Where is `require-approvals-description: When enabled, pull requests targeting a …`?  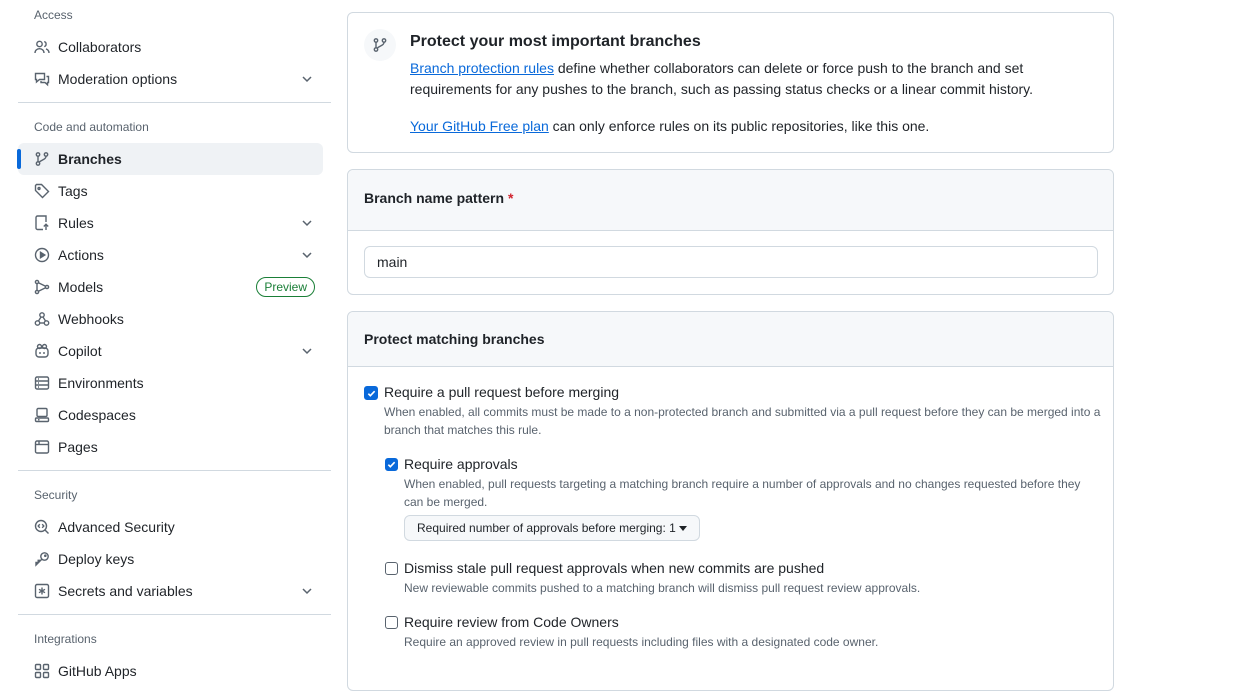 require-approvals-description: When enabled, pull requests targeting a … is located at coordinates (742, 493).